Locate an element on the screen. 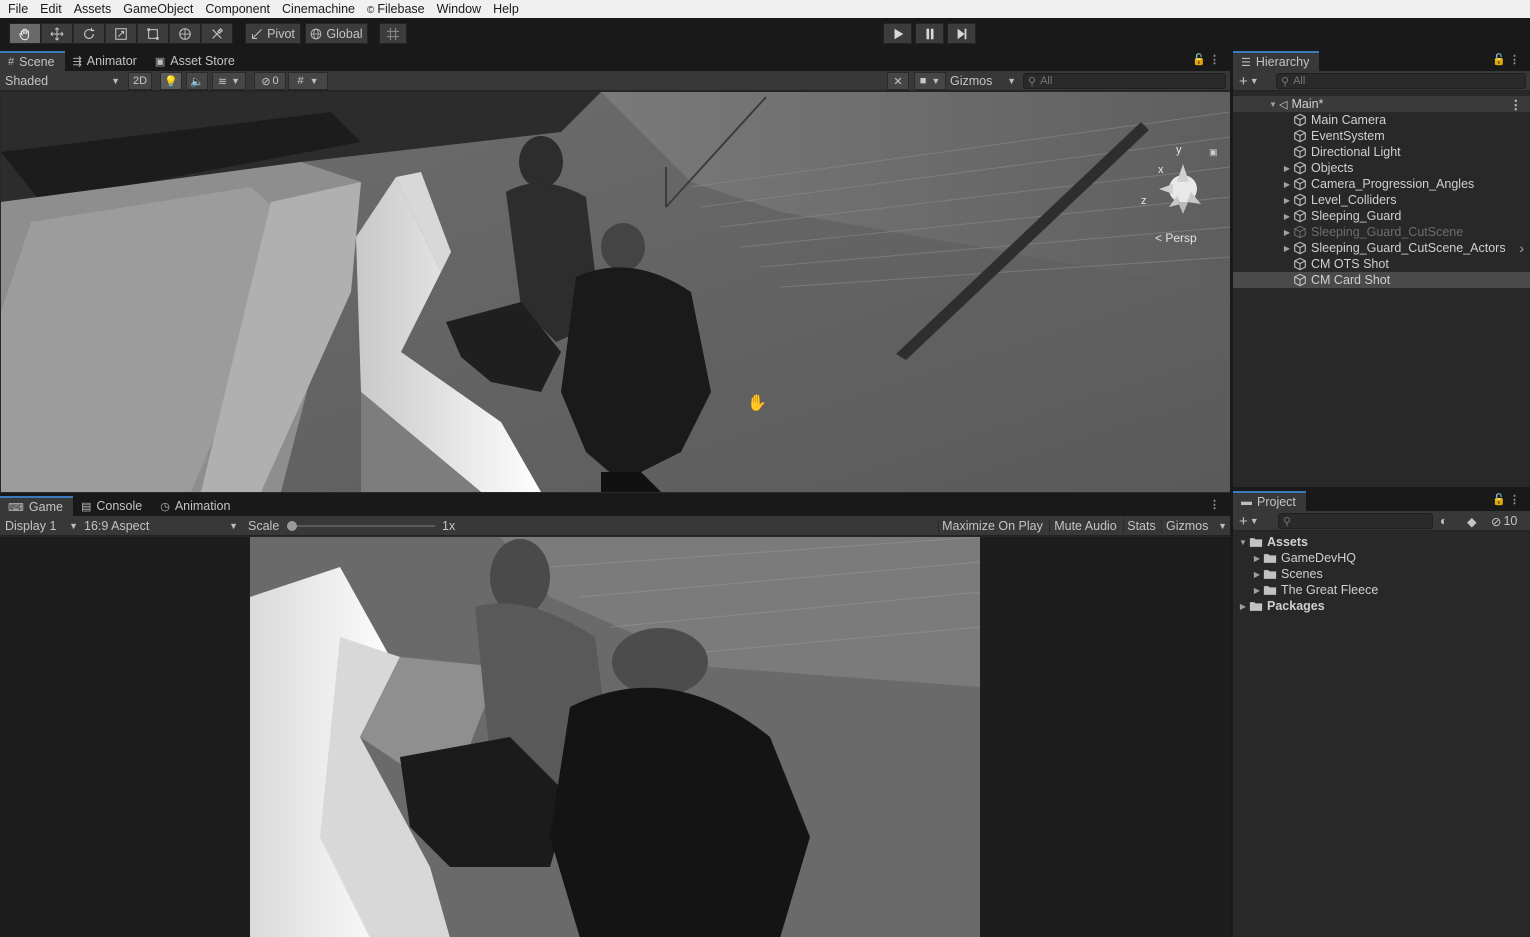  camera-dropdown: ■ ▼ is located at coordinates (930, 81).